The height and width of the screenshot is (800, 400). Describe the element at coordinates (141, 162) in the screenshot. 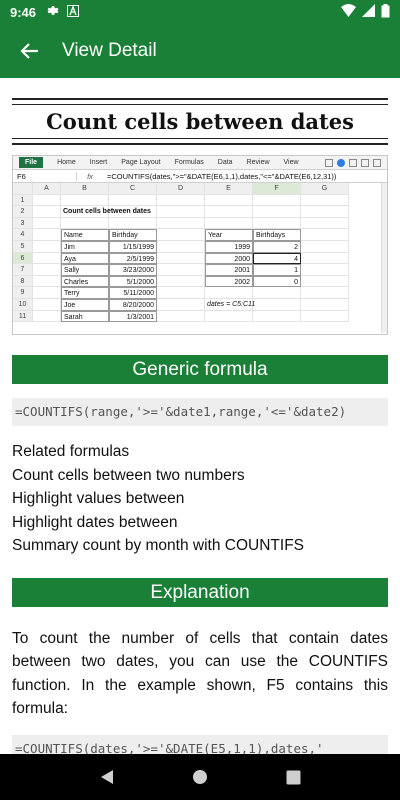

I see `excel-tab: Page Layout` at that location.